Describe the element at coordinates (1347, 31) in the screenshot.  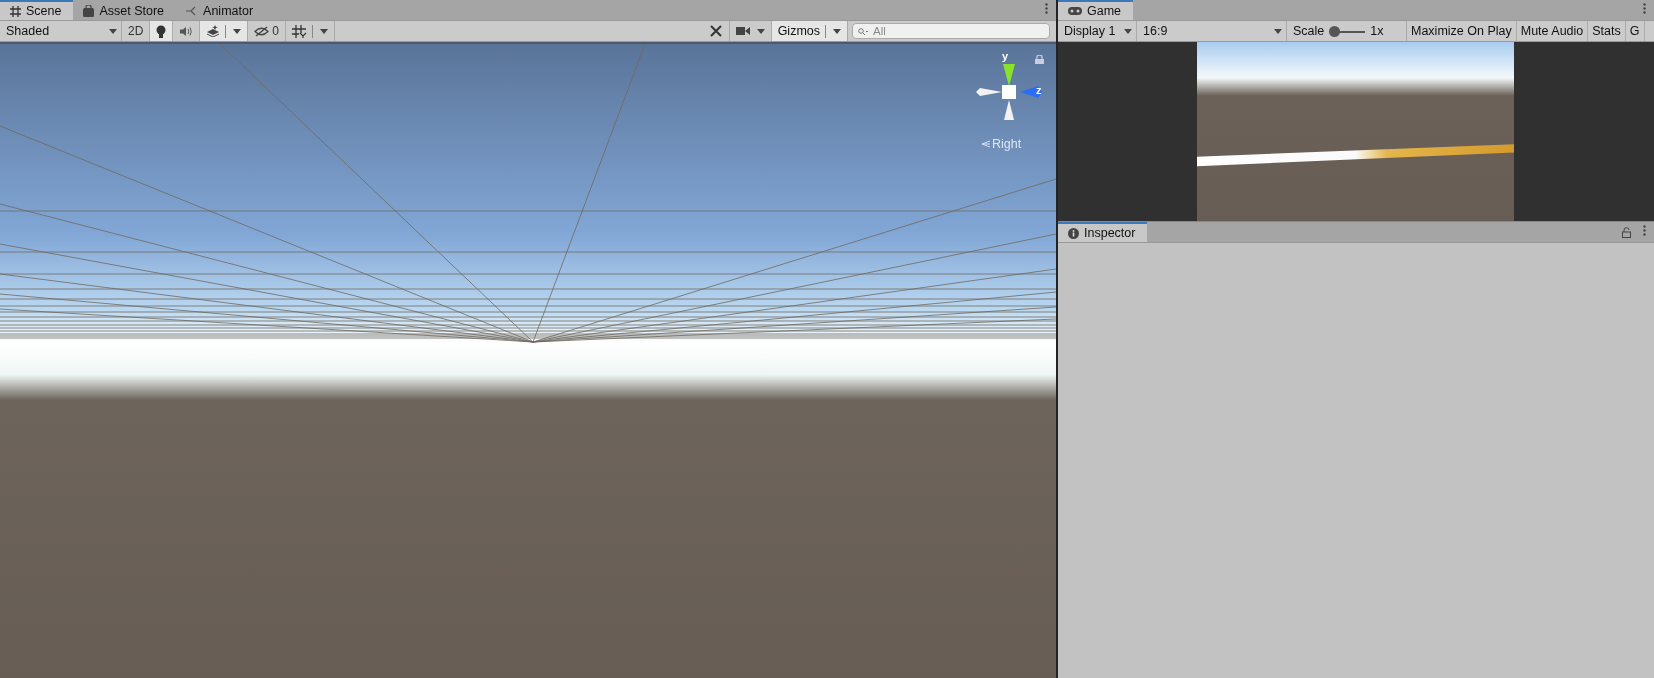
I see `scale-slider` at that location.